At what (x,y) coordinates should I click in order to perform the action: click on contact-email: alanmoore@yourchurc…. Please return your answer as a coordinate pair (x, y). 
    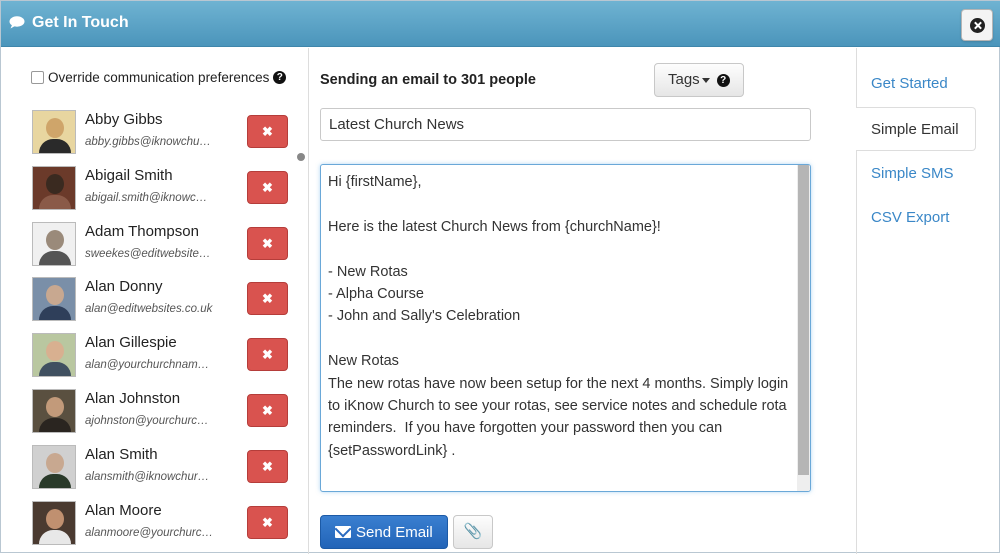
    Looking at the image, I should click on (149, 532).